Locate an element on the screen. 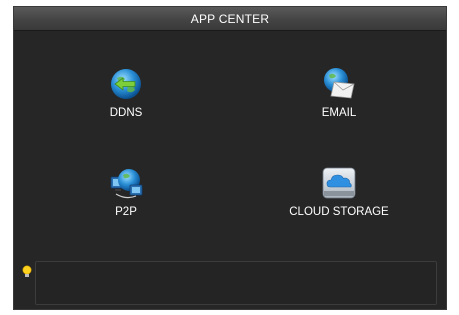 The height and width of the screenshot is (315, 459). app-ddns-button: DDNS is located at coordinates (126, 98).